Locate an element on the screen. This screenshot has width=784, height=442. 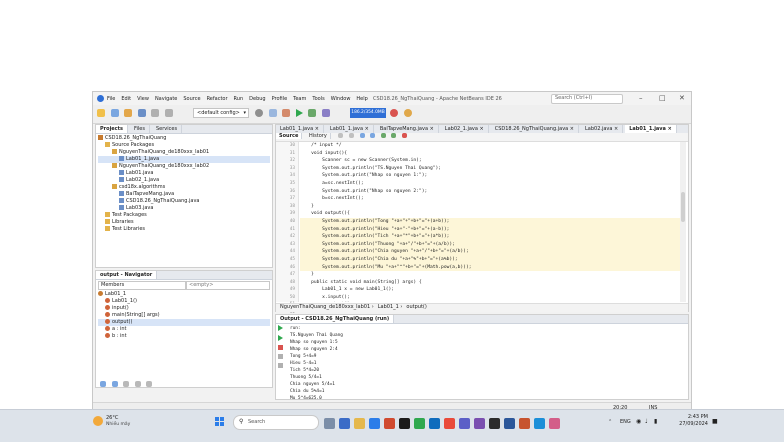
navigator-filter: <empty> is located at coordinates (228, 285).